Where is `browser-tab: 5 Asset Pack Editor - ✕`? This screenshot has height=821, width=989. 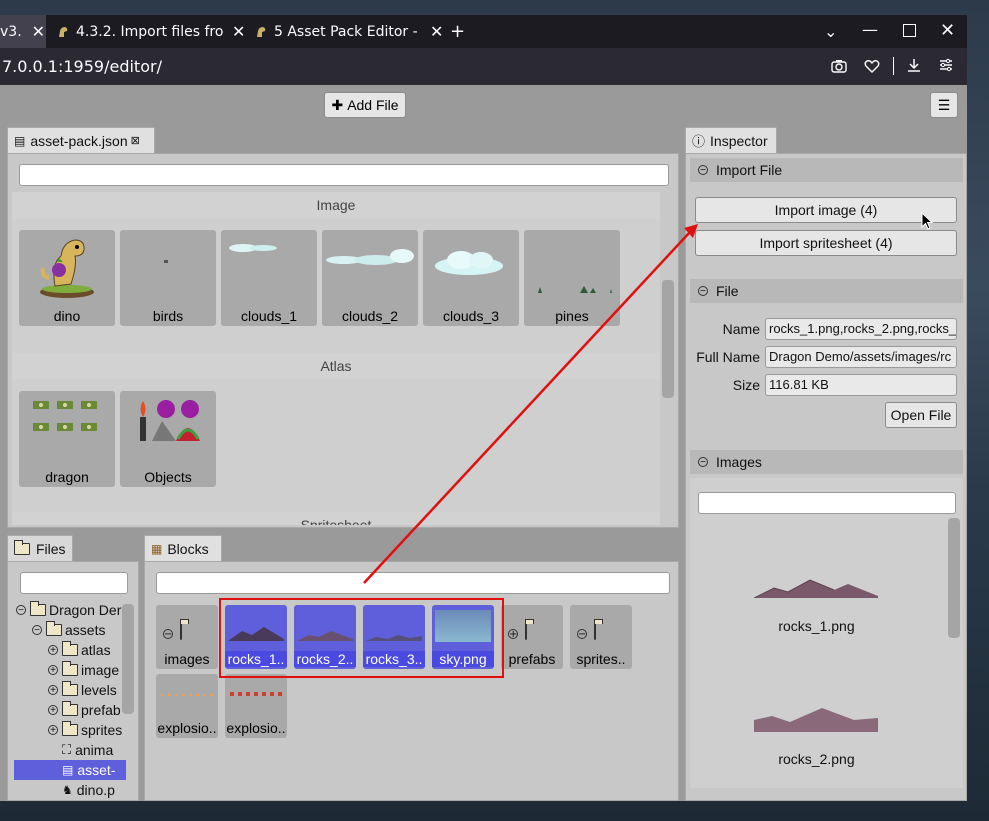 browser-tab: 5 Asset Pack Editor - ✕ is located at coordinates (349, 31).